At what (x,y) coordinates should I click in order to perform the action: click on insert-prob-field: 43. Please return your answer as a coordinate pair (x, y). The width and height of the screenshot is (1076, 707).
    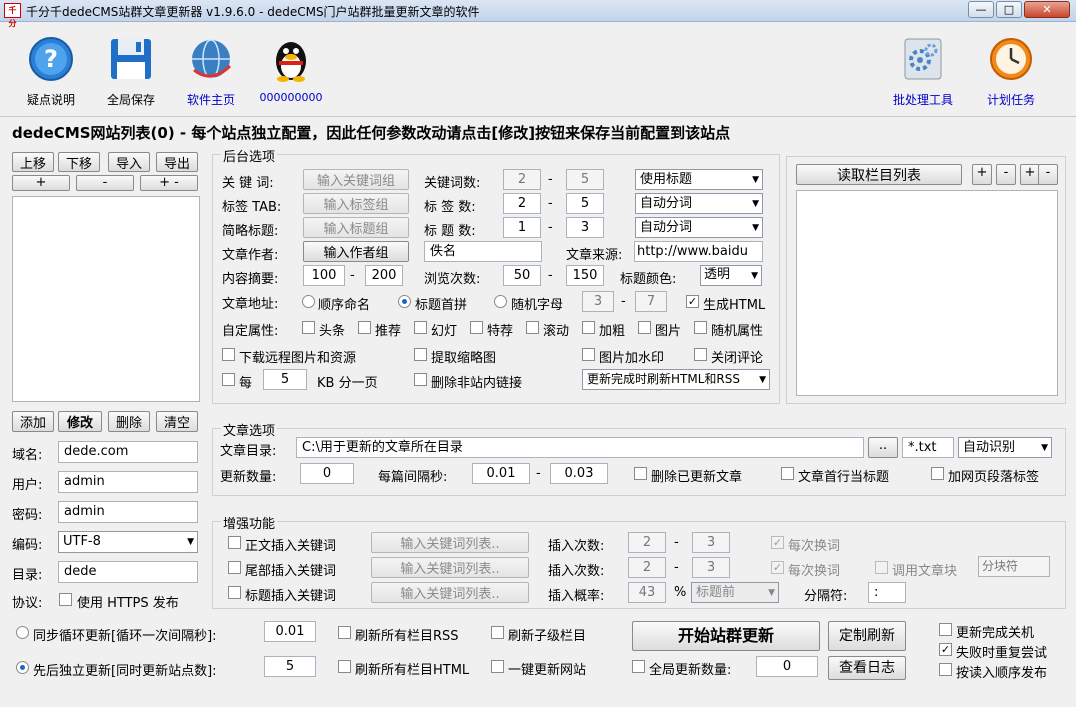
    Looking at the image, I should click on (647, 592).